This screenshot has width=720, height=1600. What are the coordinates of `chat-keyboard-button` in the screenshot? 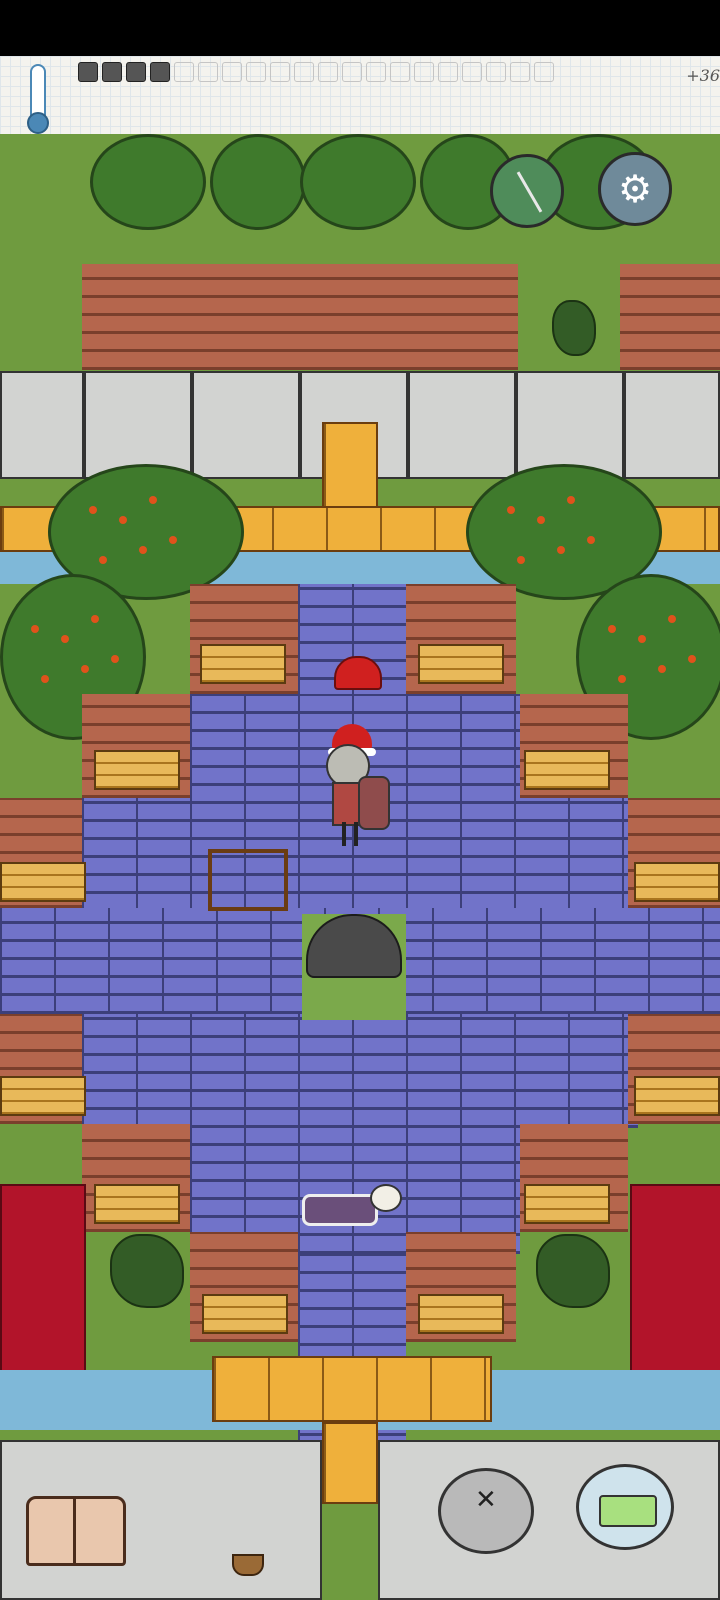 It's located at (625, 1507).